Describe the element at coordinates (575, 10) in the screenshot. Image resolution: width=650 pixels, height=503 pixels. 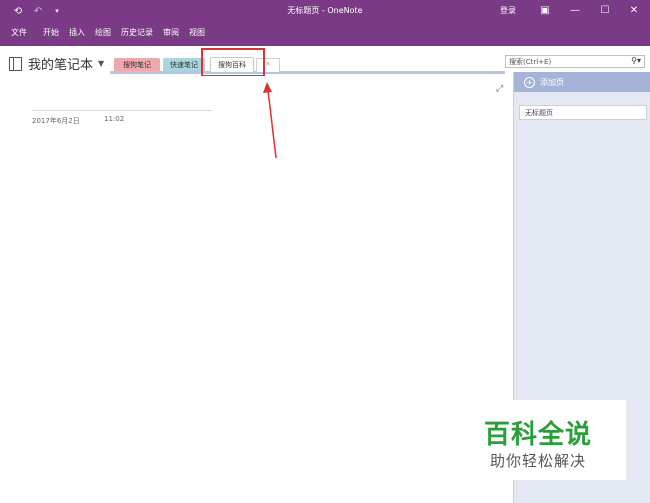
I see `minimize-button: —` at that location.